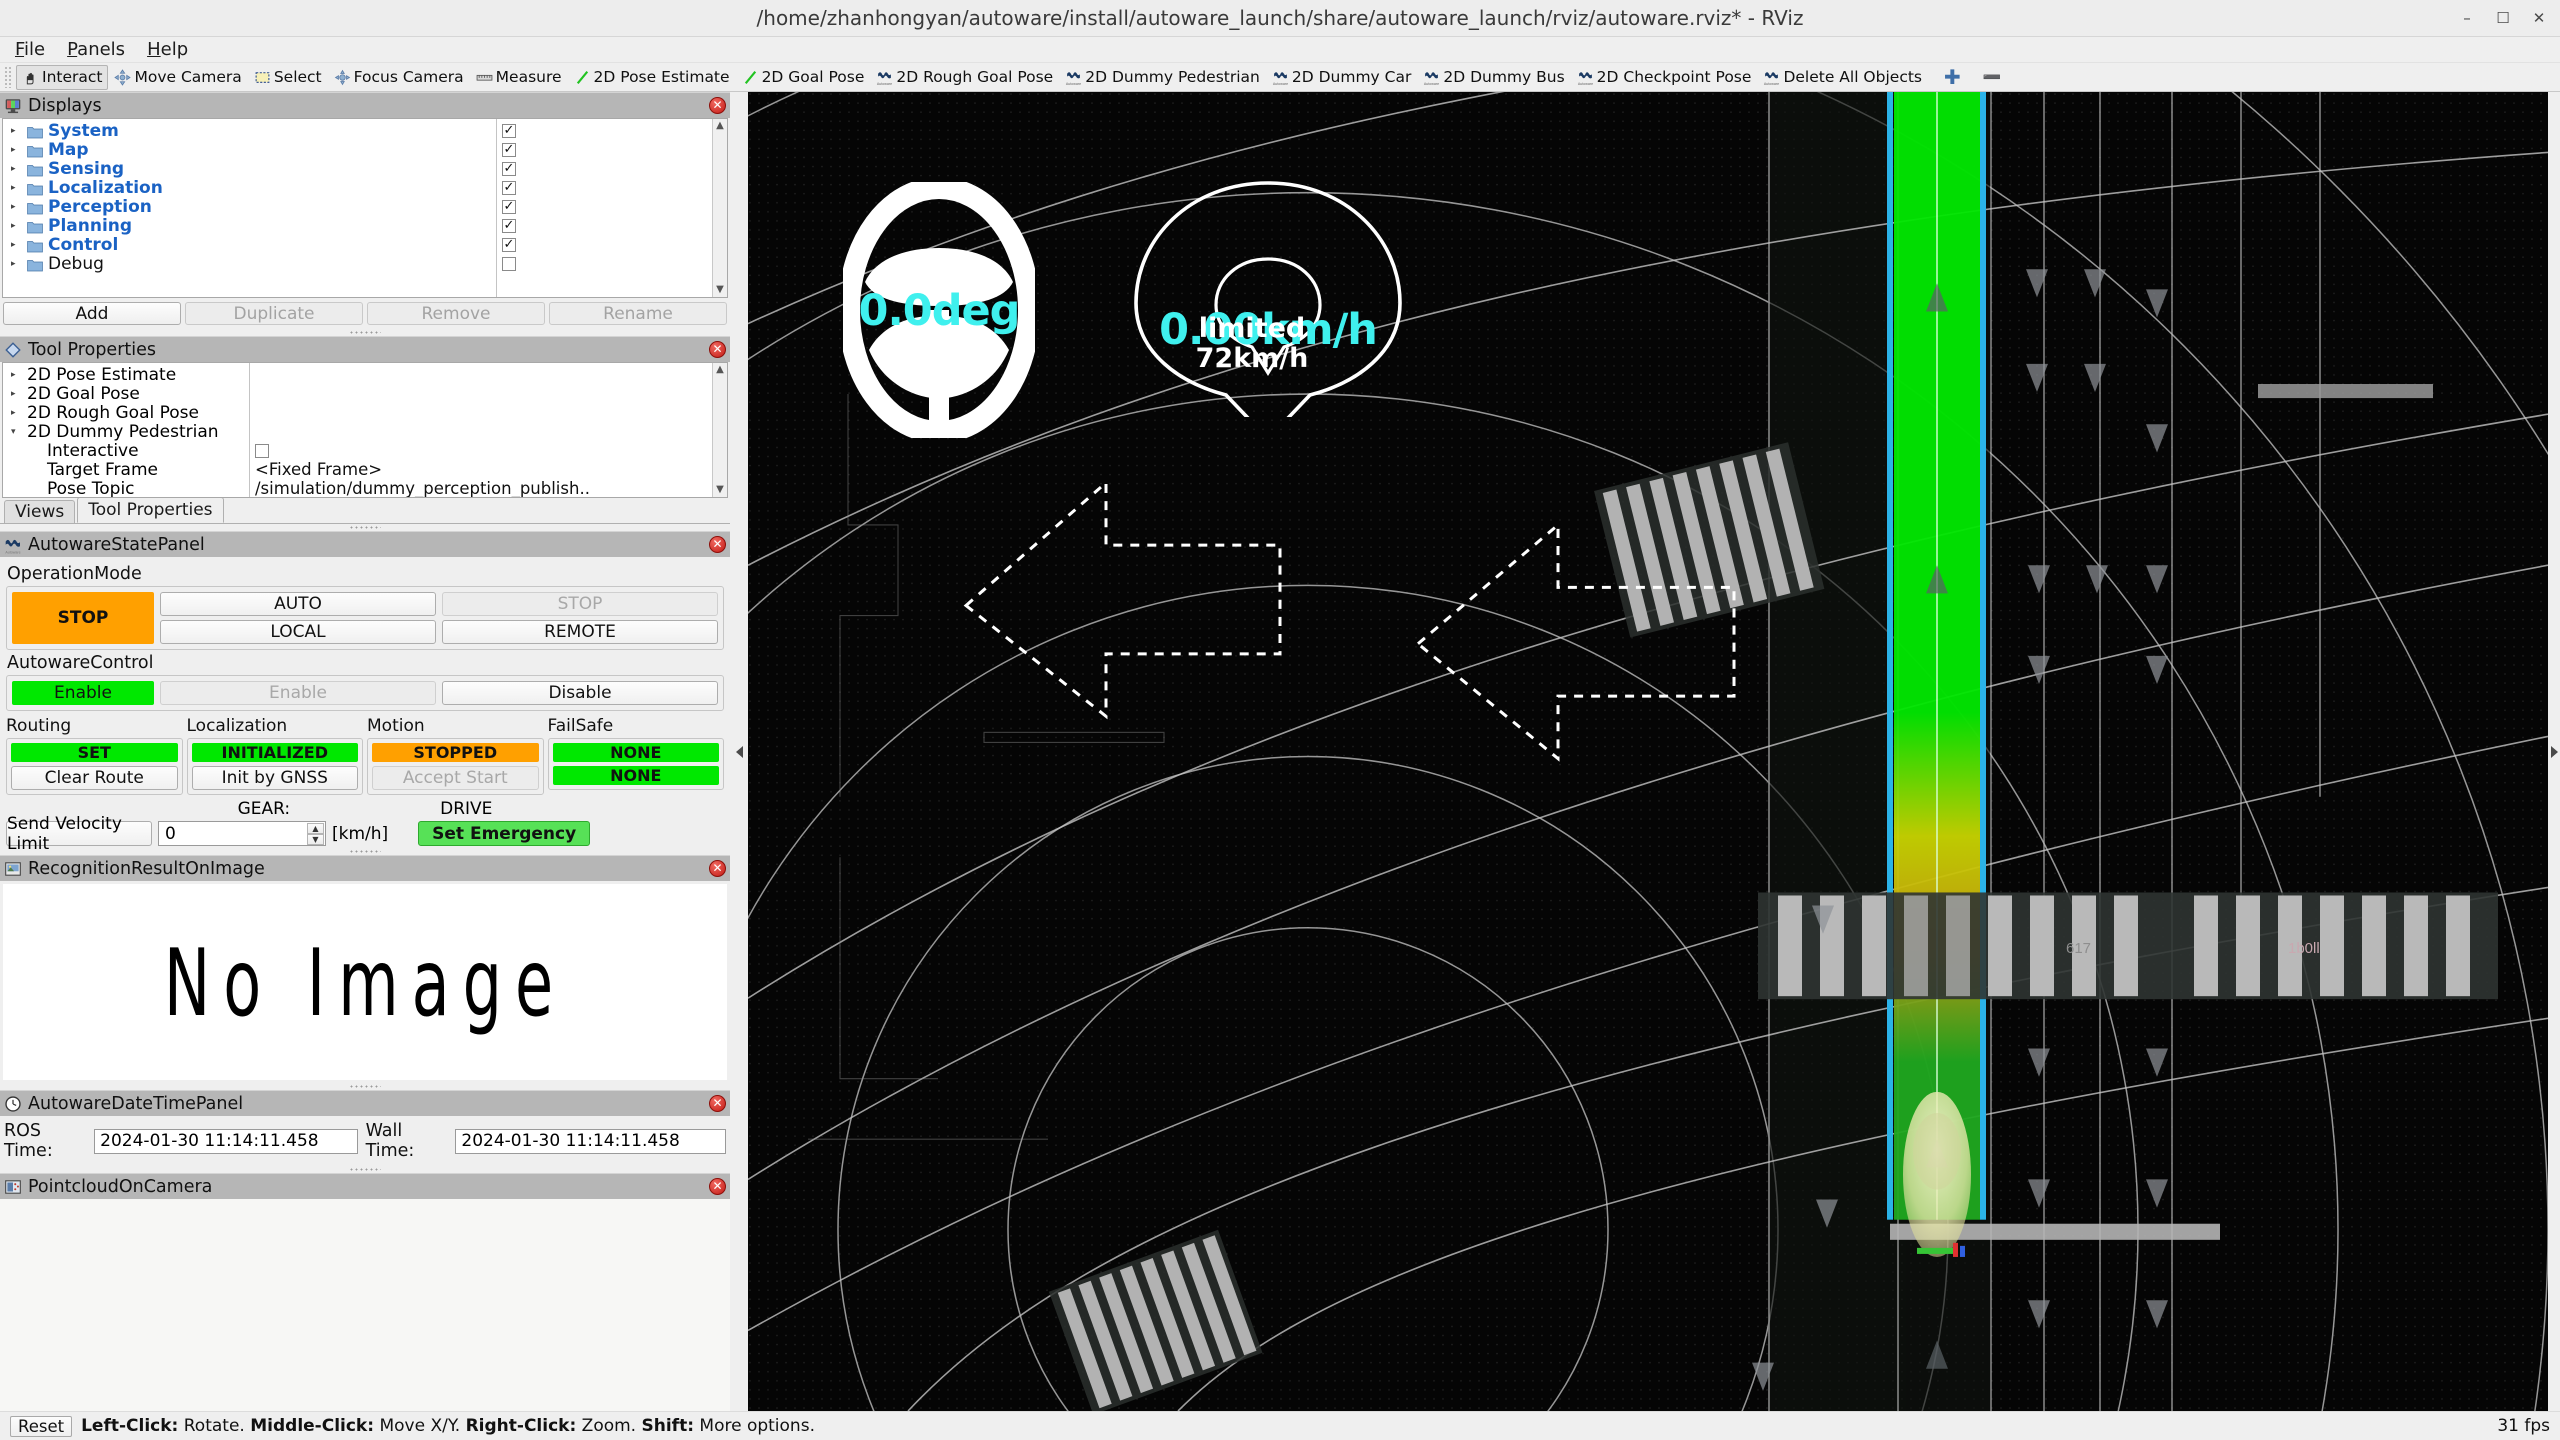 This screenshot has width=2560, height=1440. I want to click on display-checkbox-row, so click(604, 263).